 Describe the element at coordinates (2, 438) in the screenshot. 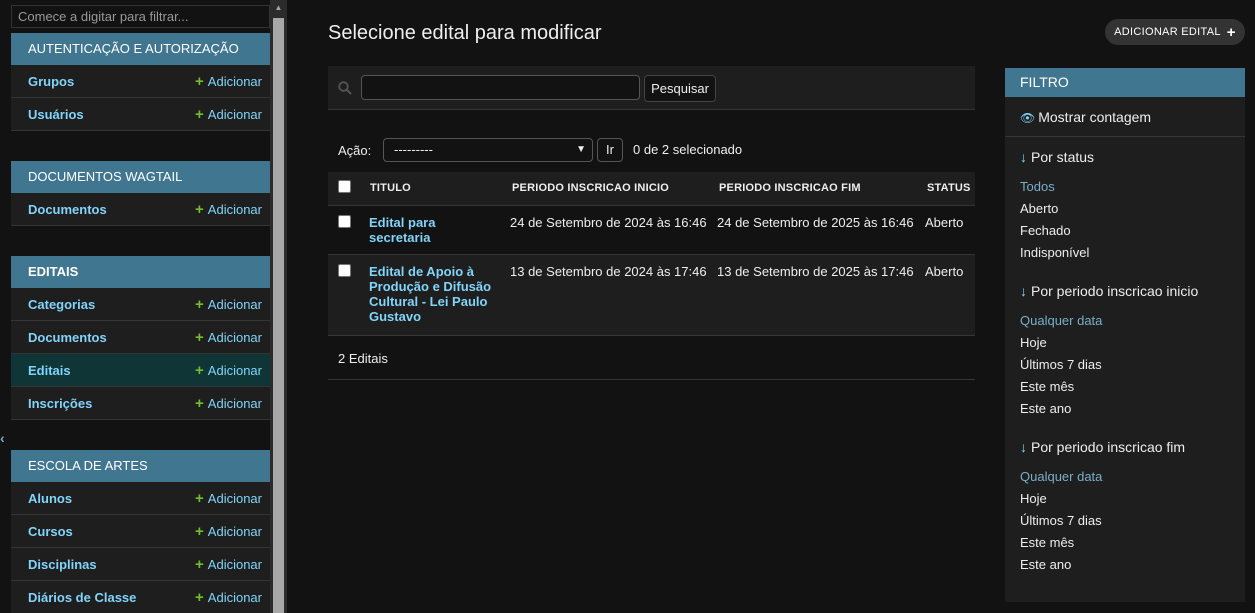

I see `sidebar-toggle-icon: ‹` at that location.